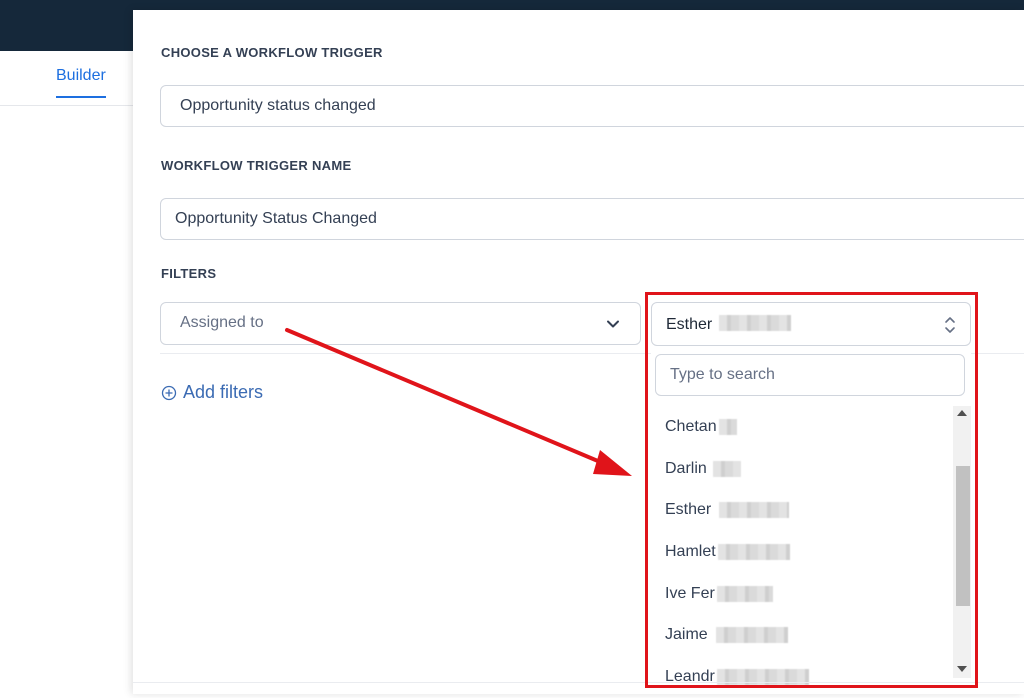 The width and height of the screenshot is (1024, 698). I want to click on filter-field-select: Assigned to, so click(400, 323).